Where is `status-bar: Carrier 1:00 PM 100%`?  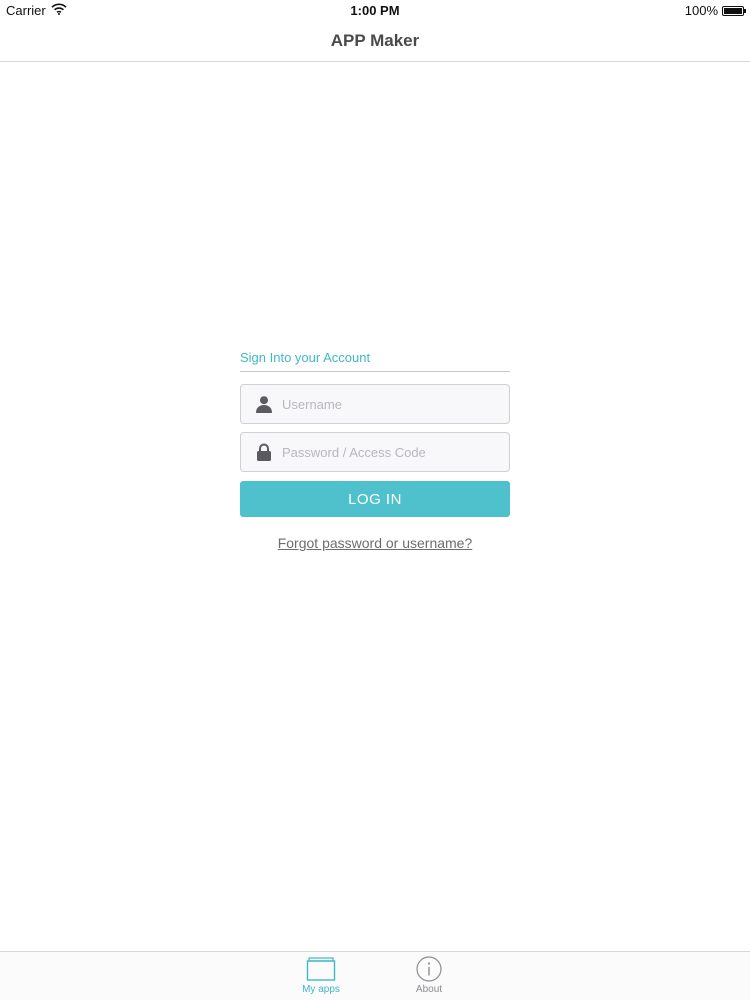
status-bar: Carrier 1:00 PM 100% is located at coordinates (375, 11).